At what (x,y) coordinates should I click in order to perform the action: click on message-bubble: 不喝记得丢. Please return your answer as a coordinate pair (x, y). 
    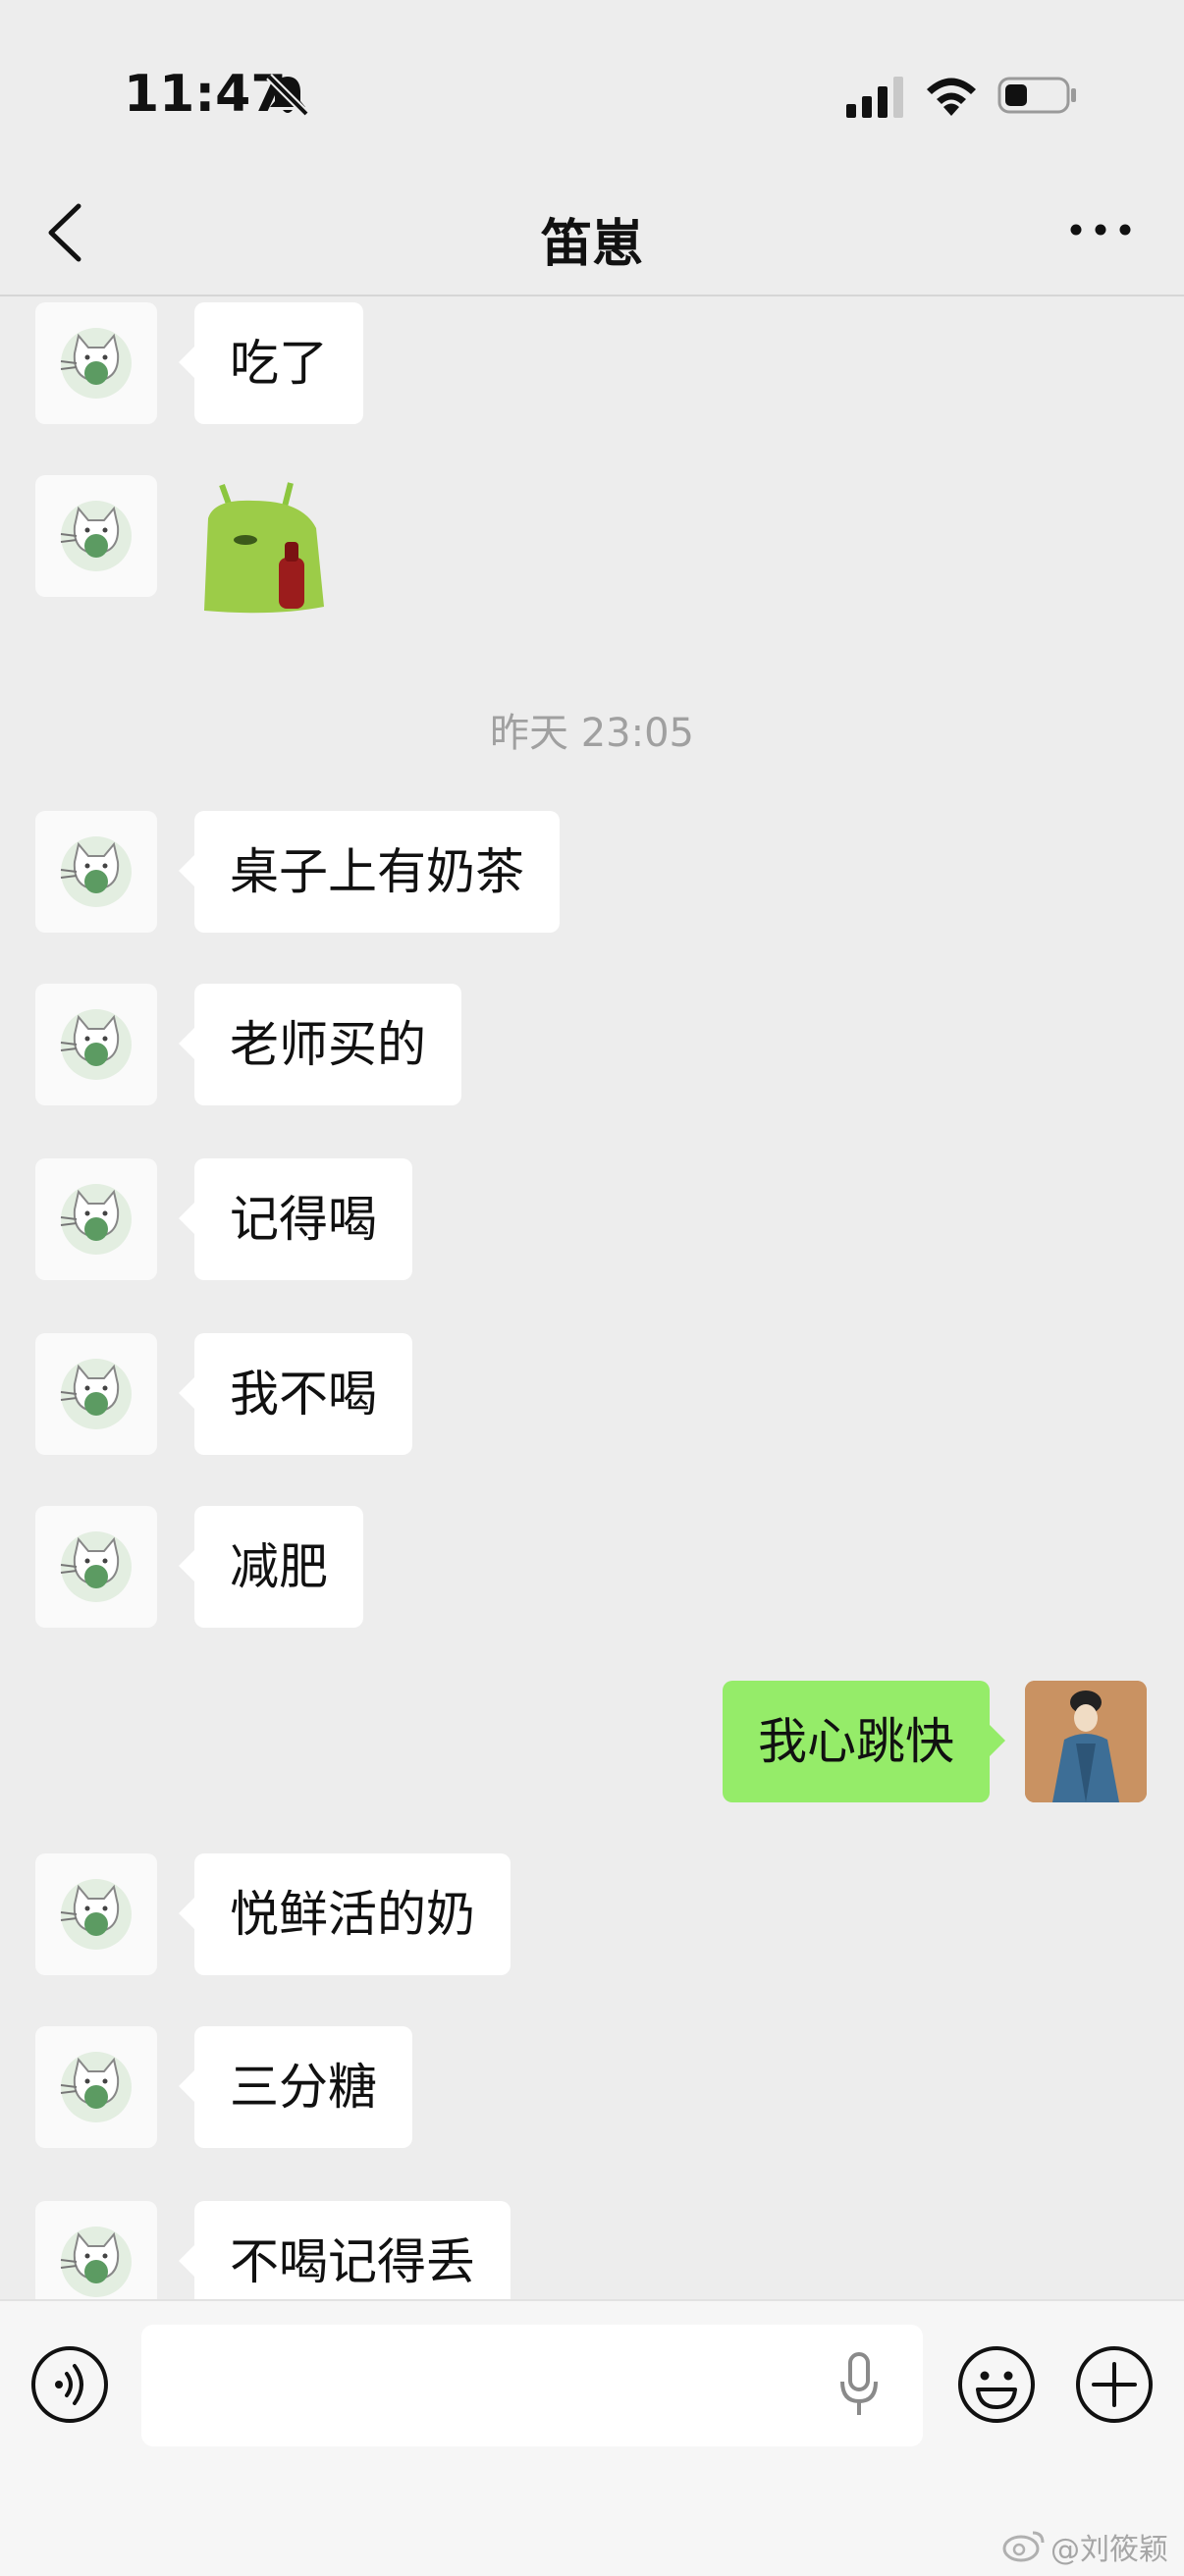
    Looking at the image, I should click on (345, 2250).